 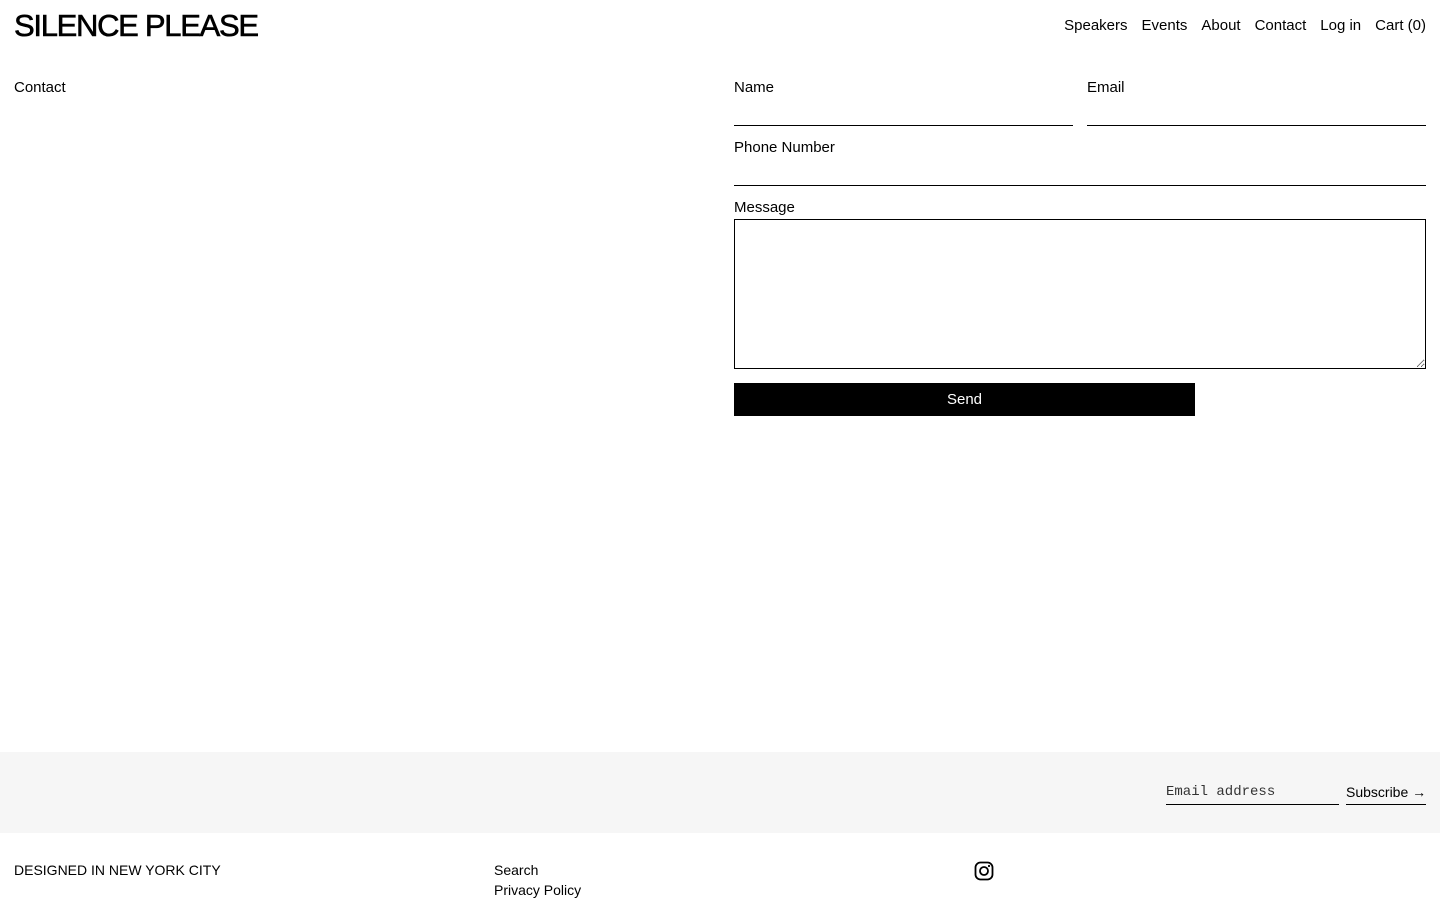 I want to click on phone-input, so click(x=1080, y=171).